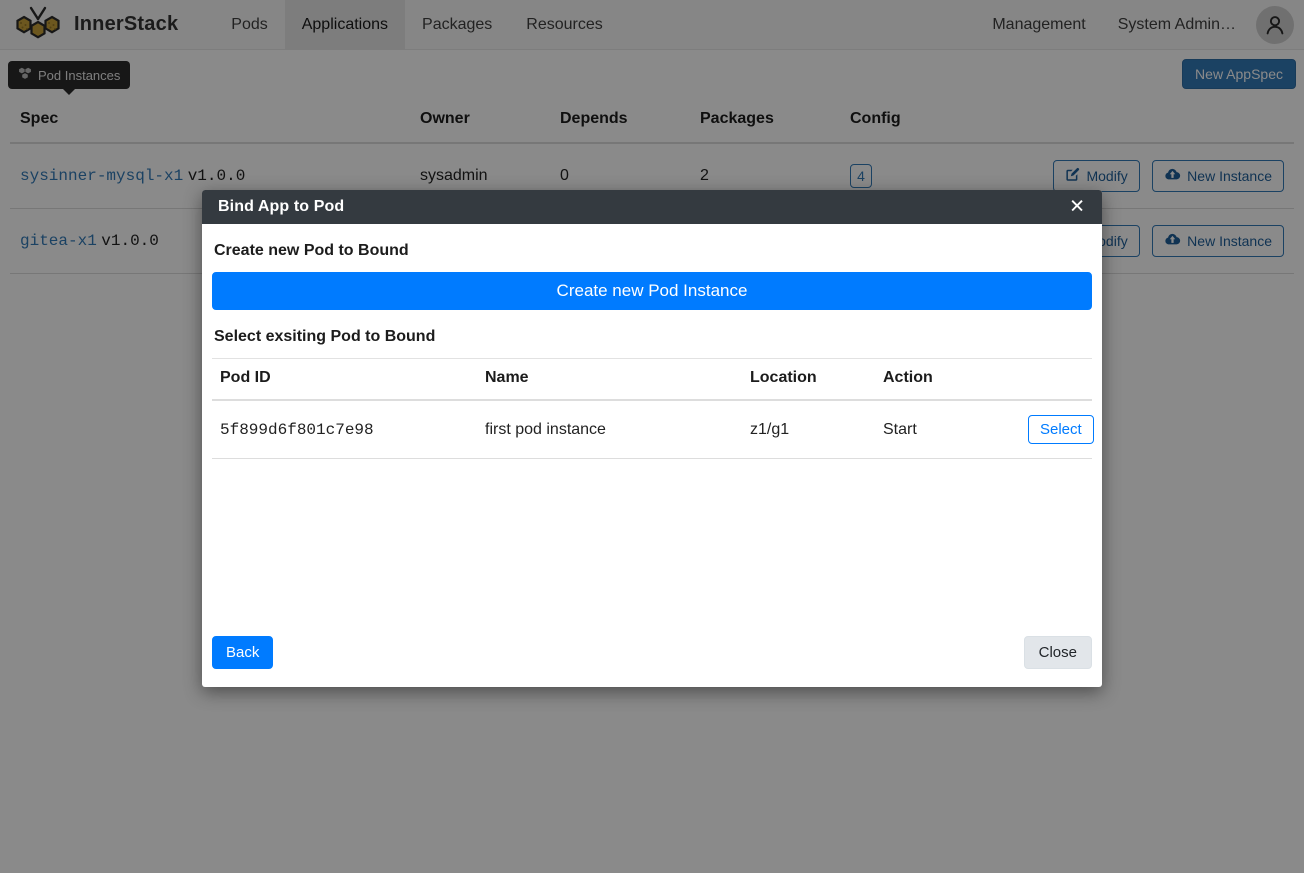 The width and height of the screenshot is (1304, 873). I want to click on select-section-title: Select exsiting Pod to Bound, so click(325, 336).